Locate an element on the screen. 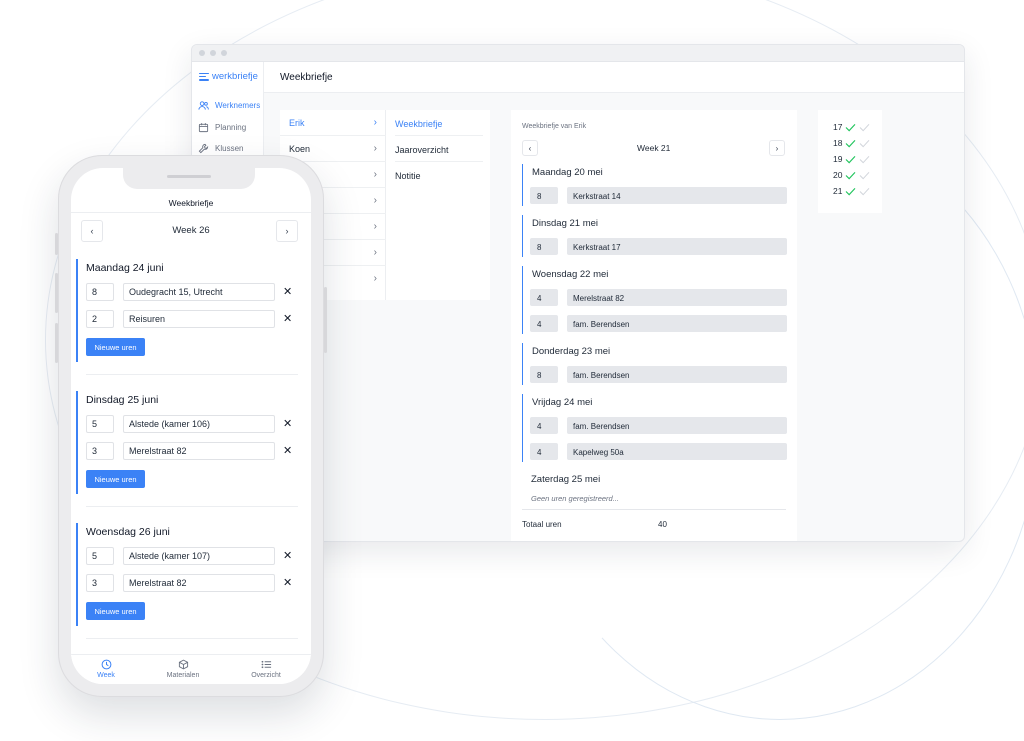  address-input: Oudegracht 15, Utrecht is located at coordinates (199, 292).